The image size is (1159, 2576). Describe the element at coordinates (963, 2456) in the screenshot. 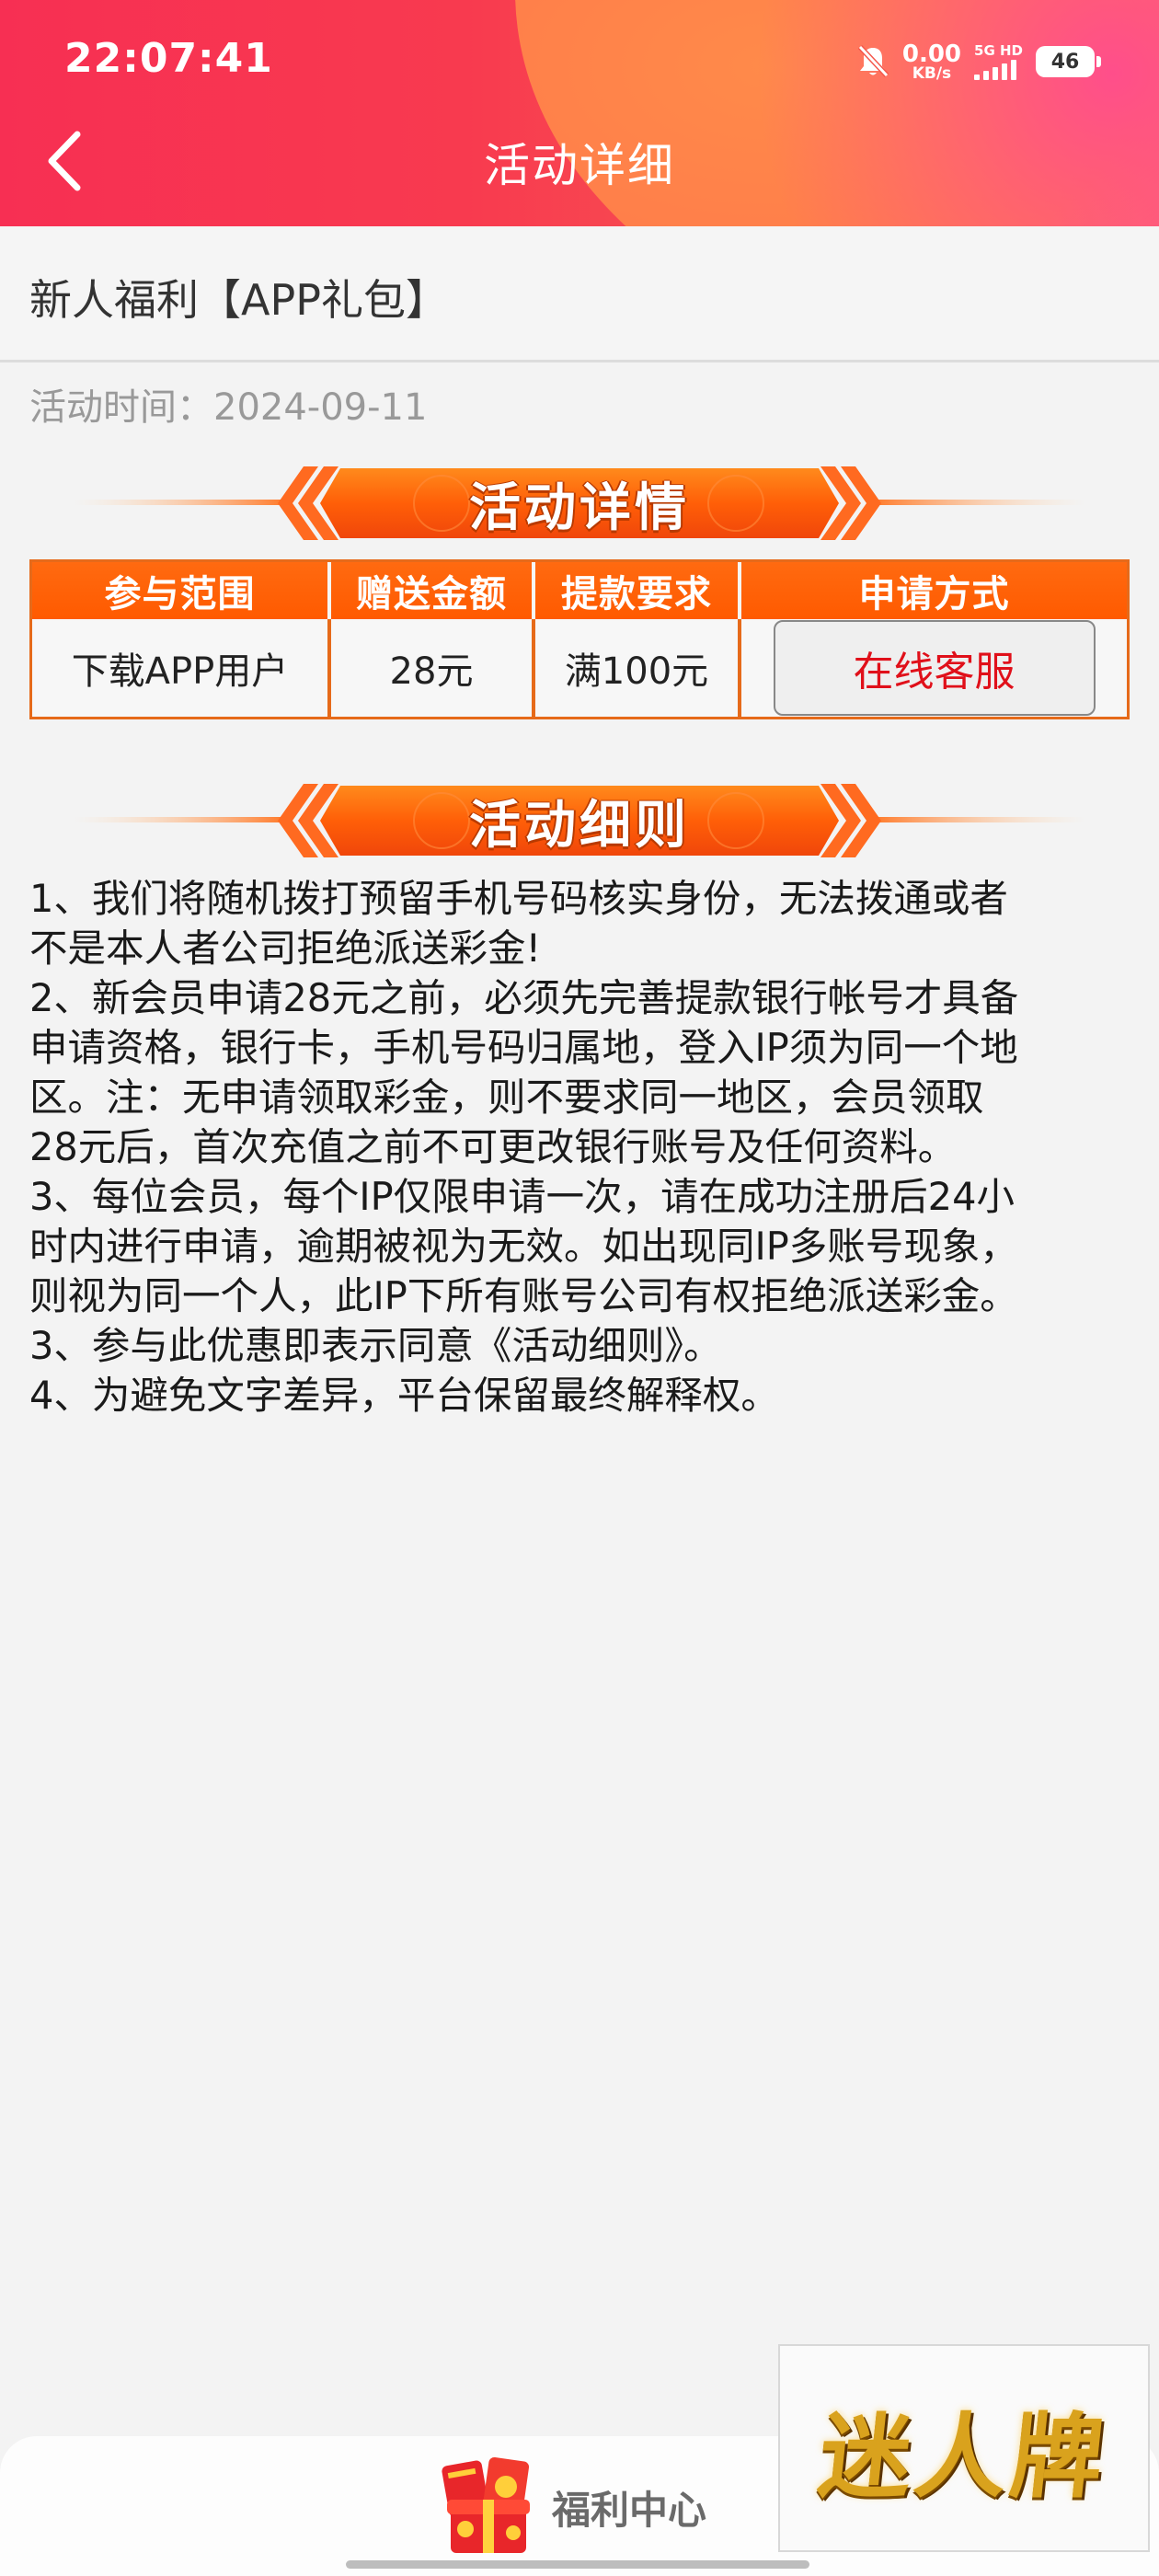

I see `brand-logo-text: 迷人牌` at that location.